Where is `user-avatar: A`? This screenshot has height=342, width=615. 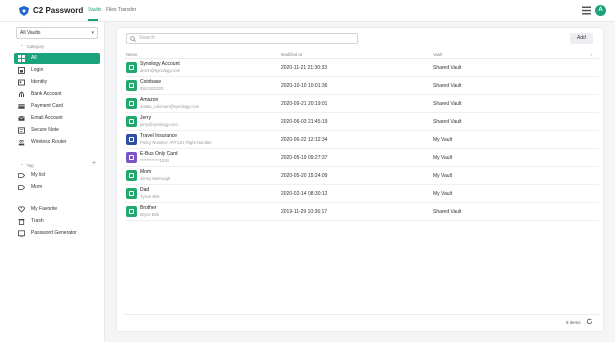 user-avatar: A is located at coordinates (600, 10).